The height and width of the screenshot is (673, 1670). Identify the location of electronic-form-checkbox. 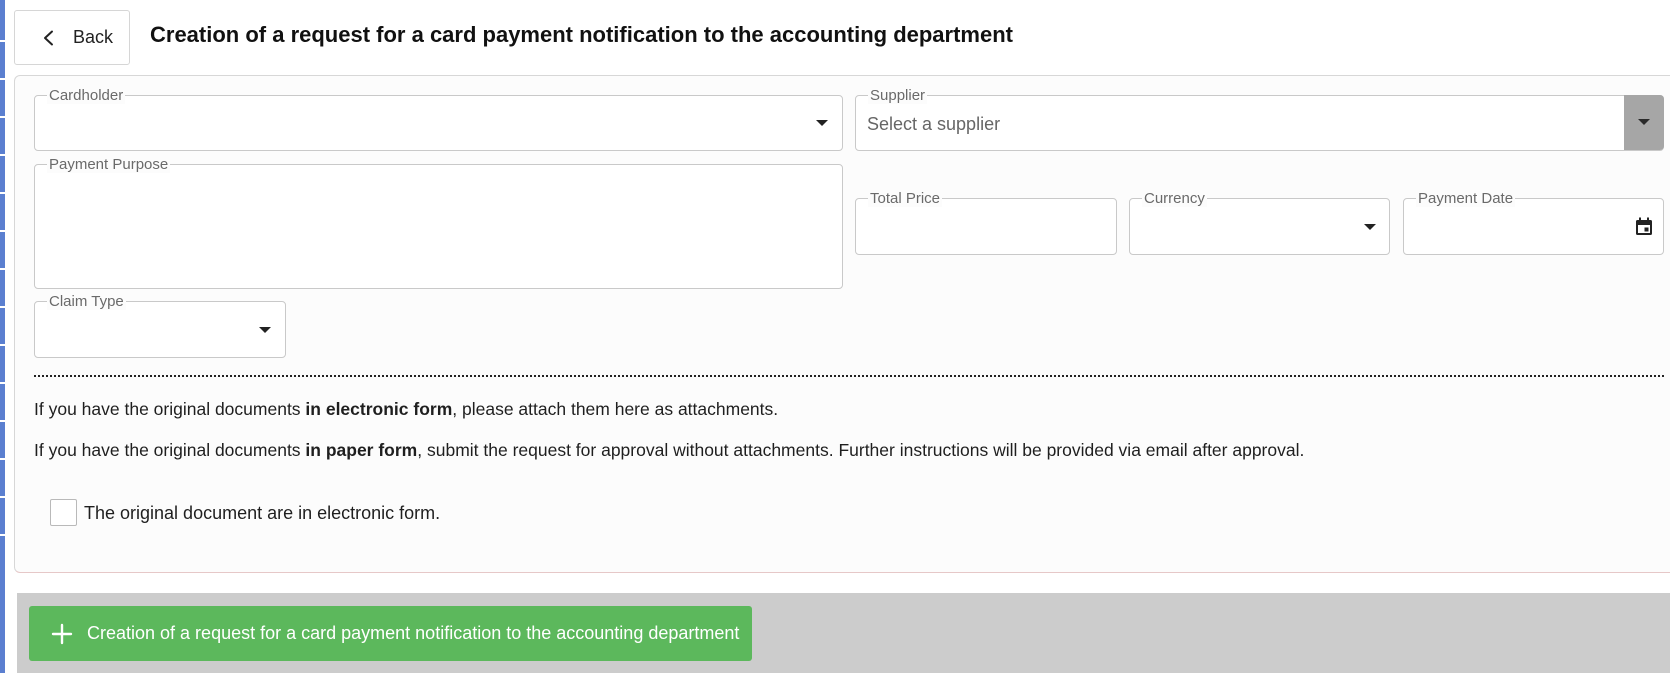
(63, 512).